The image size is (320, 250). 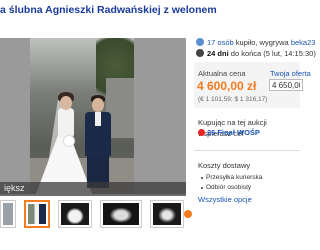 What do you see at coordinates (66, 123) in the screenshot?
I see `bride-bodice` at bounding box center [66, 123].